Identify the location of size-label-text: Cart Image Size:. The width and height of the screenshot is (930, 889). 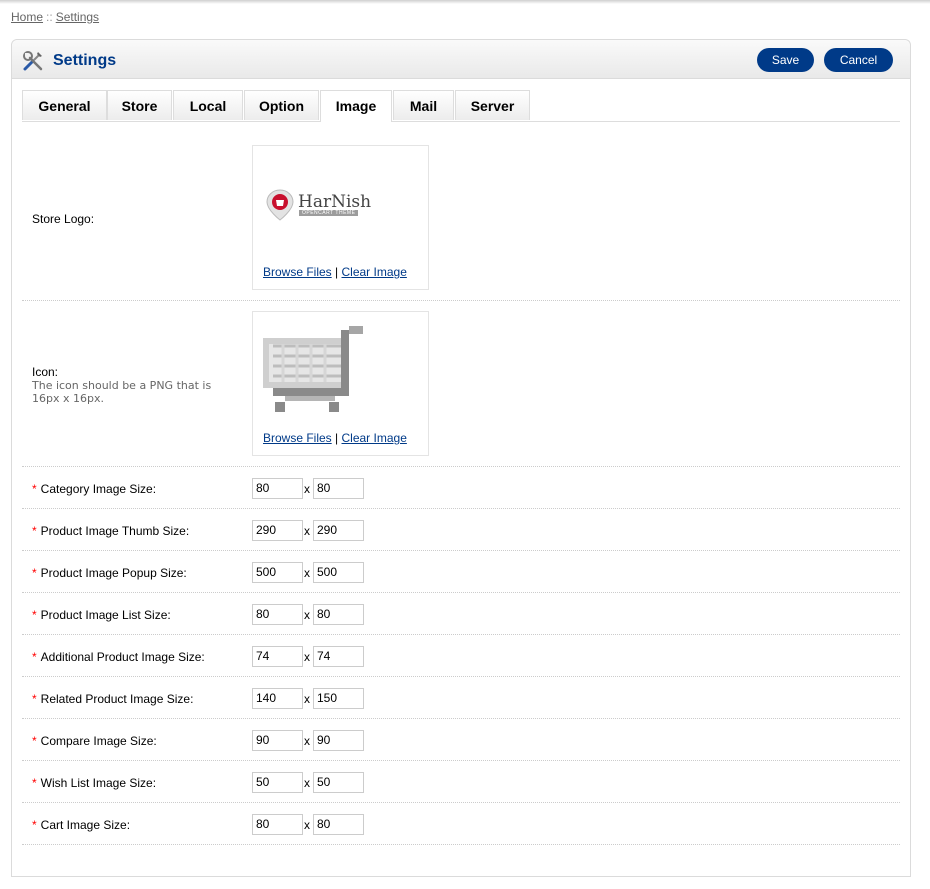
(85, 825).